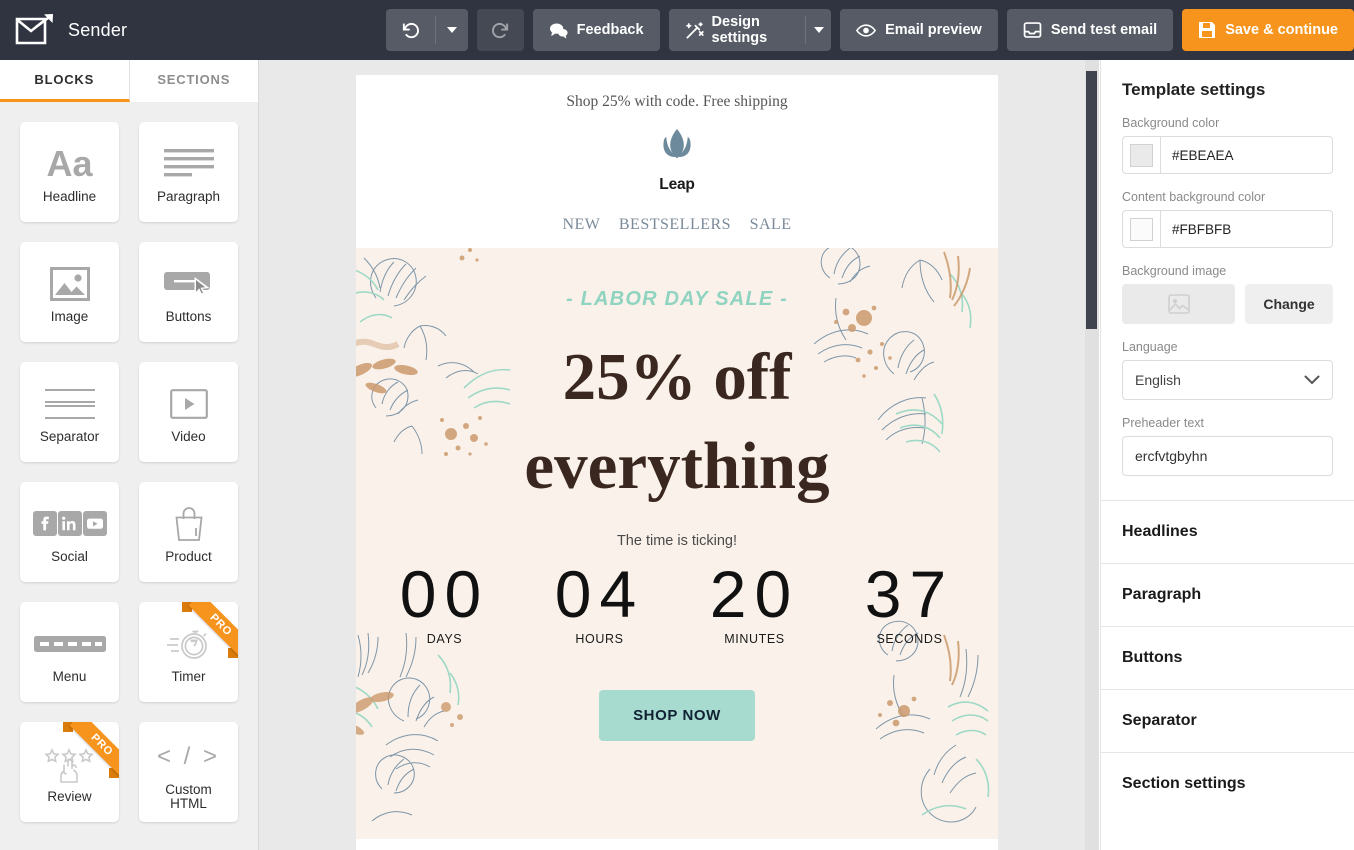  Describe the element at coordinates (596, 30) in the screenshot. I see `feedback-button: Feedback` at that location.